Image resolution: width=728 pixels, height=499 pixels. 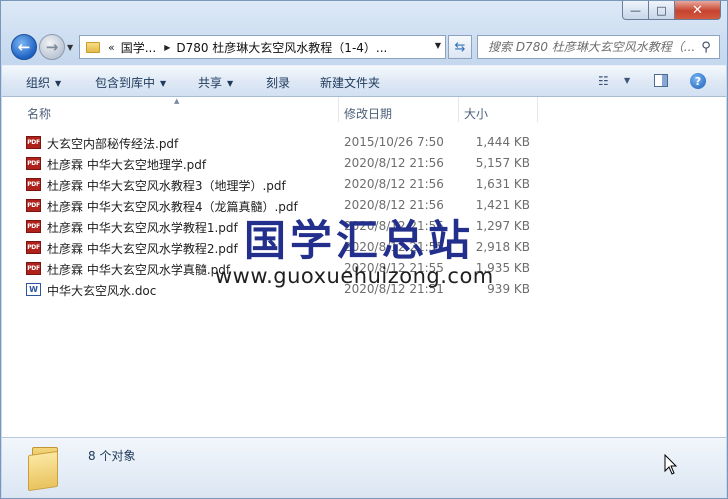 What do you see at coordinates (125, 83) in the screenshot?
I see `include-in-library-label: 包含到库中` at bounding box center [125, 83].